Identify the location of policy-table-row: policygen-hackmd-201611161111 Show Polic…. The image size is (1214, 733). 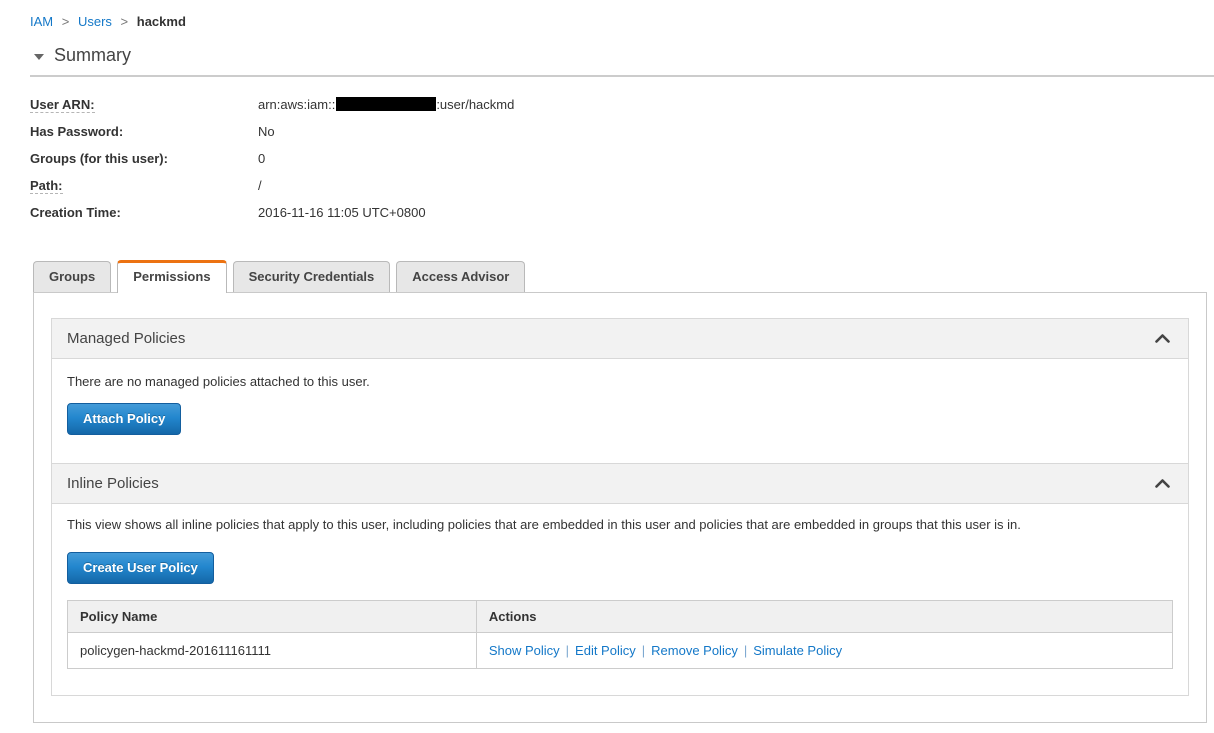
(620, 650).